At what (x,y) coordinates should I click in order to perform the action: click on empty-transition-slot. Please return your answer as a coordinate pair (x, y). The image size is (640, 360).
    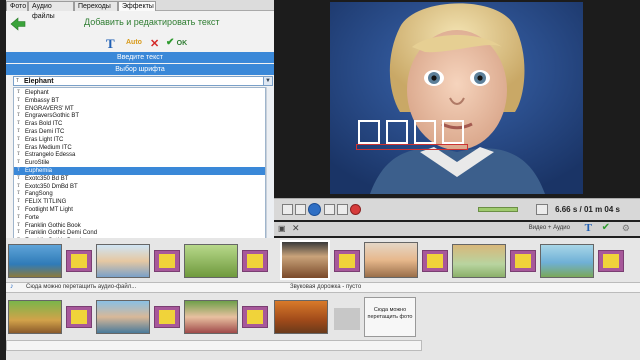
    Looking at the image, I should click on (347, 319).